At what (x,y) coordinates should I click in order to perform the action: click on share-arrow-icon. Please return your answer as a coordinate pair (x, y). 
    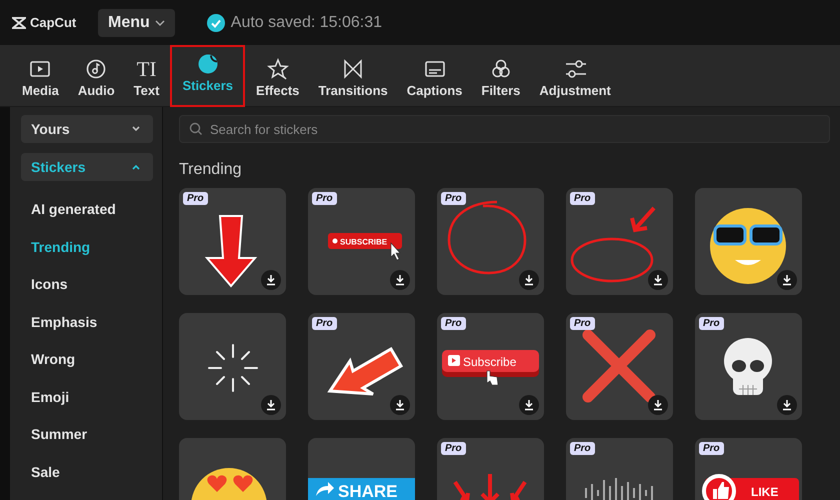
    Looking at the image, I should click on (325, 489).